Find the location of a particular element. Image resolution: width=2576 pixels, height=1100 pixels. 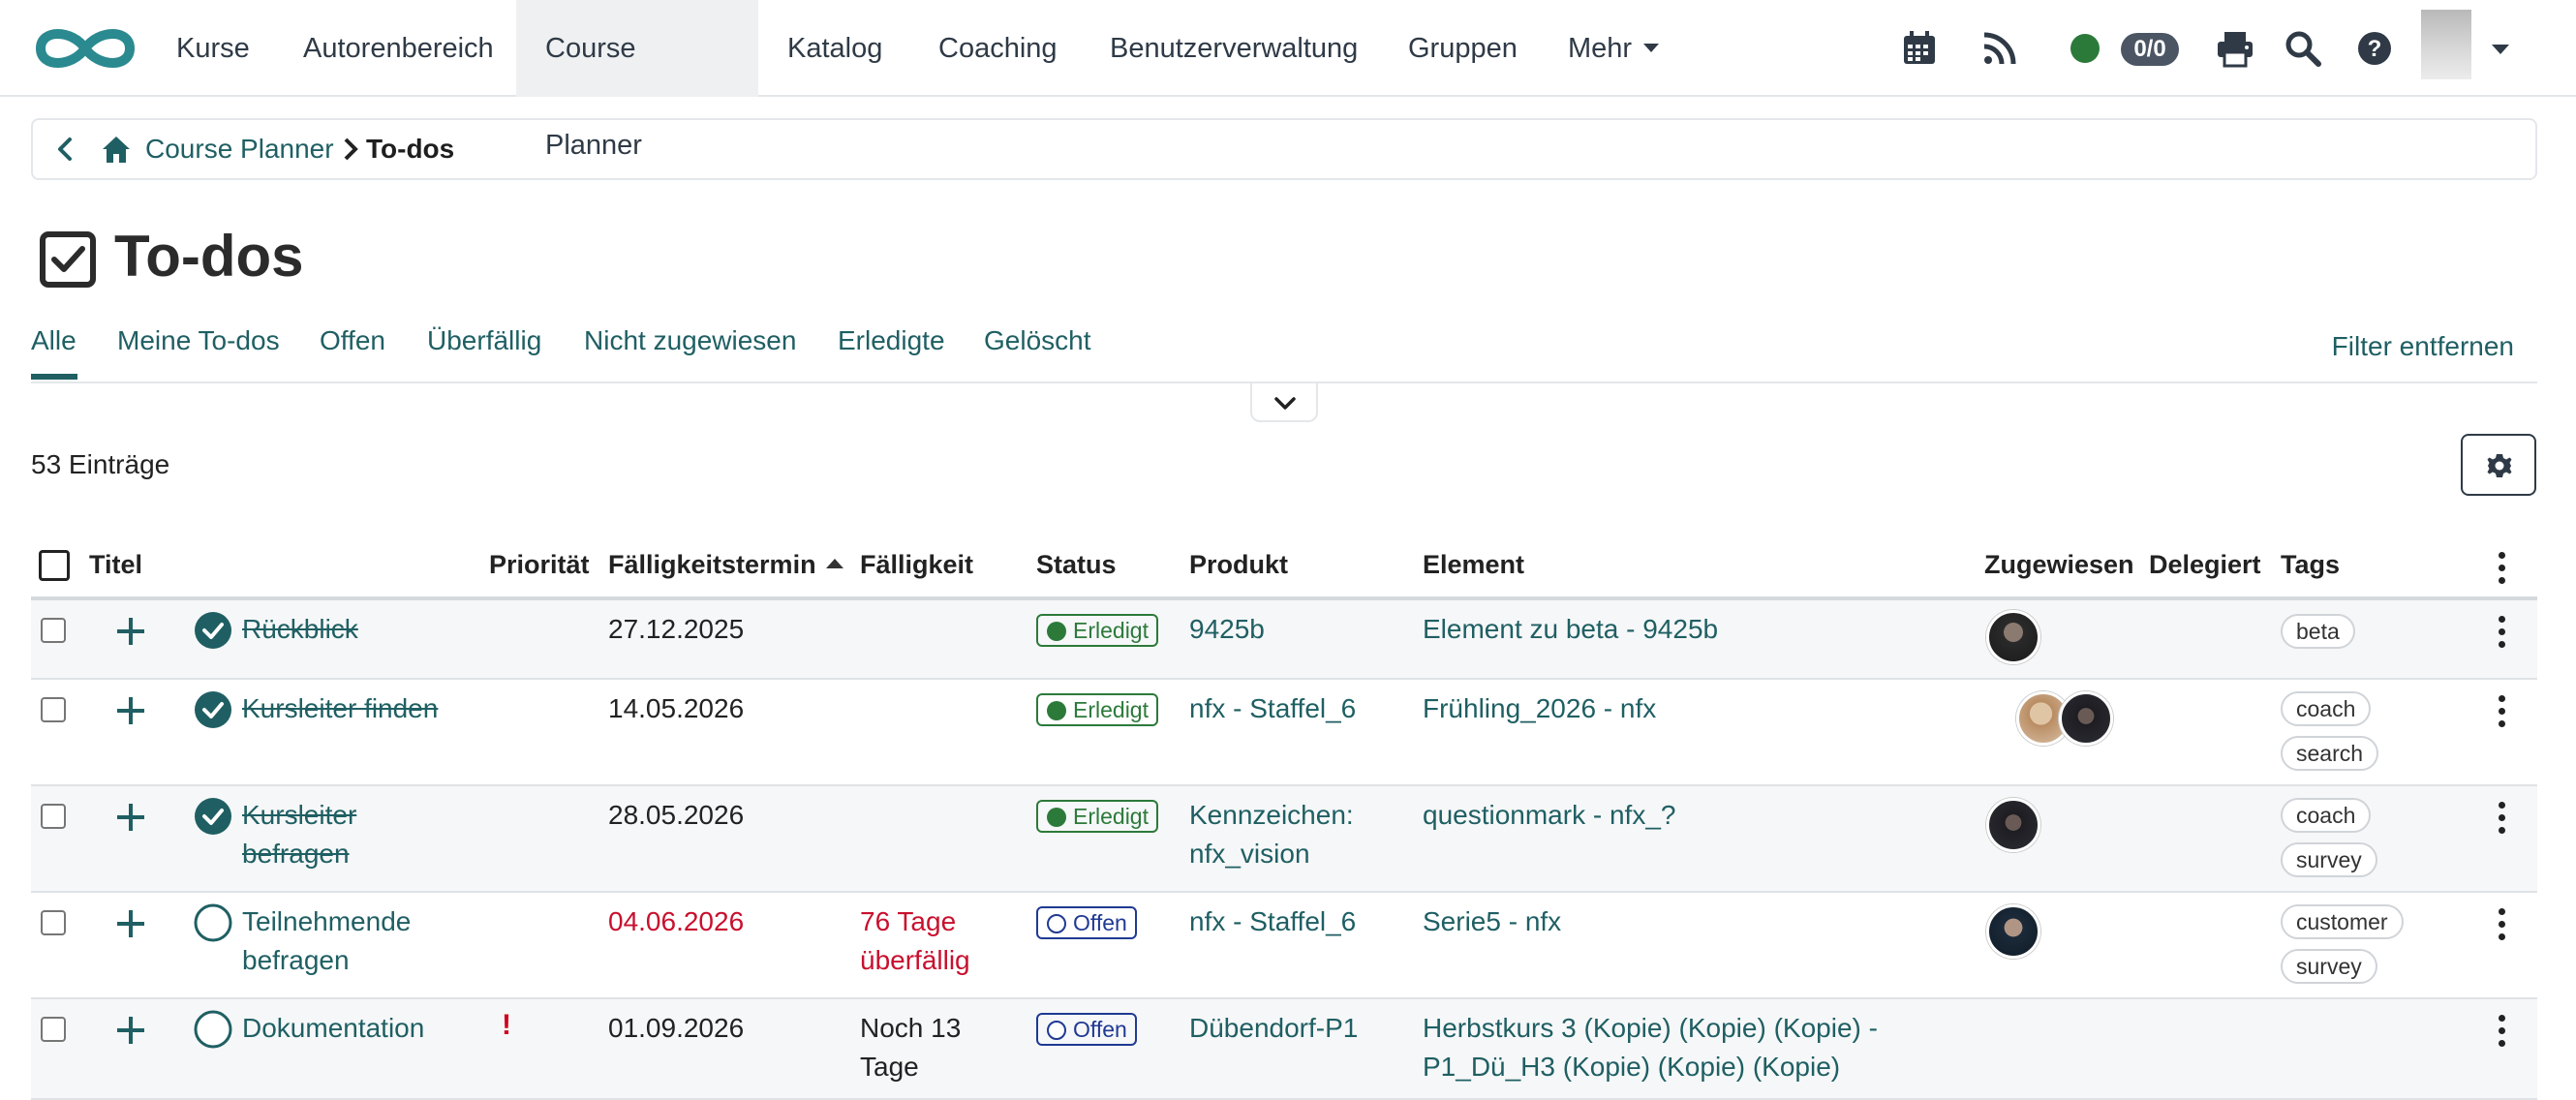

help-icon: ? is located at coordinates (2374, 48).